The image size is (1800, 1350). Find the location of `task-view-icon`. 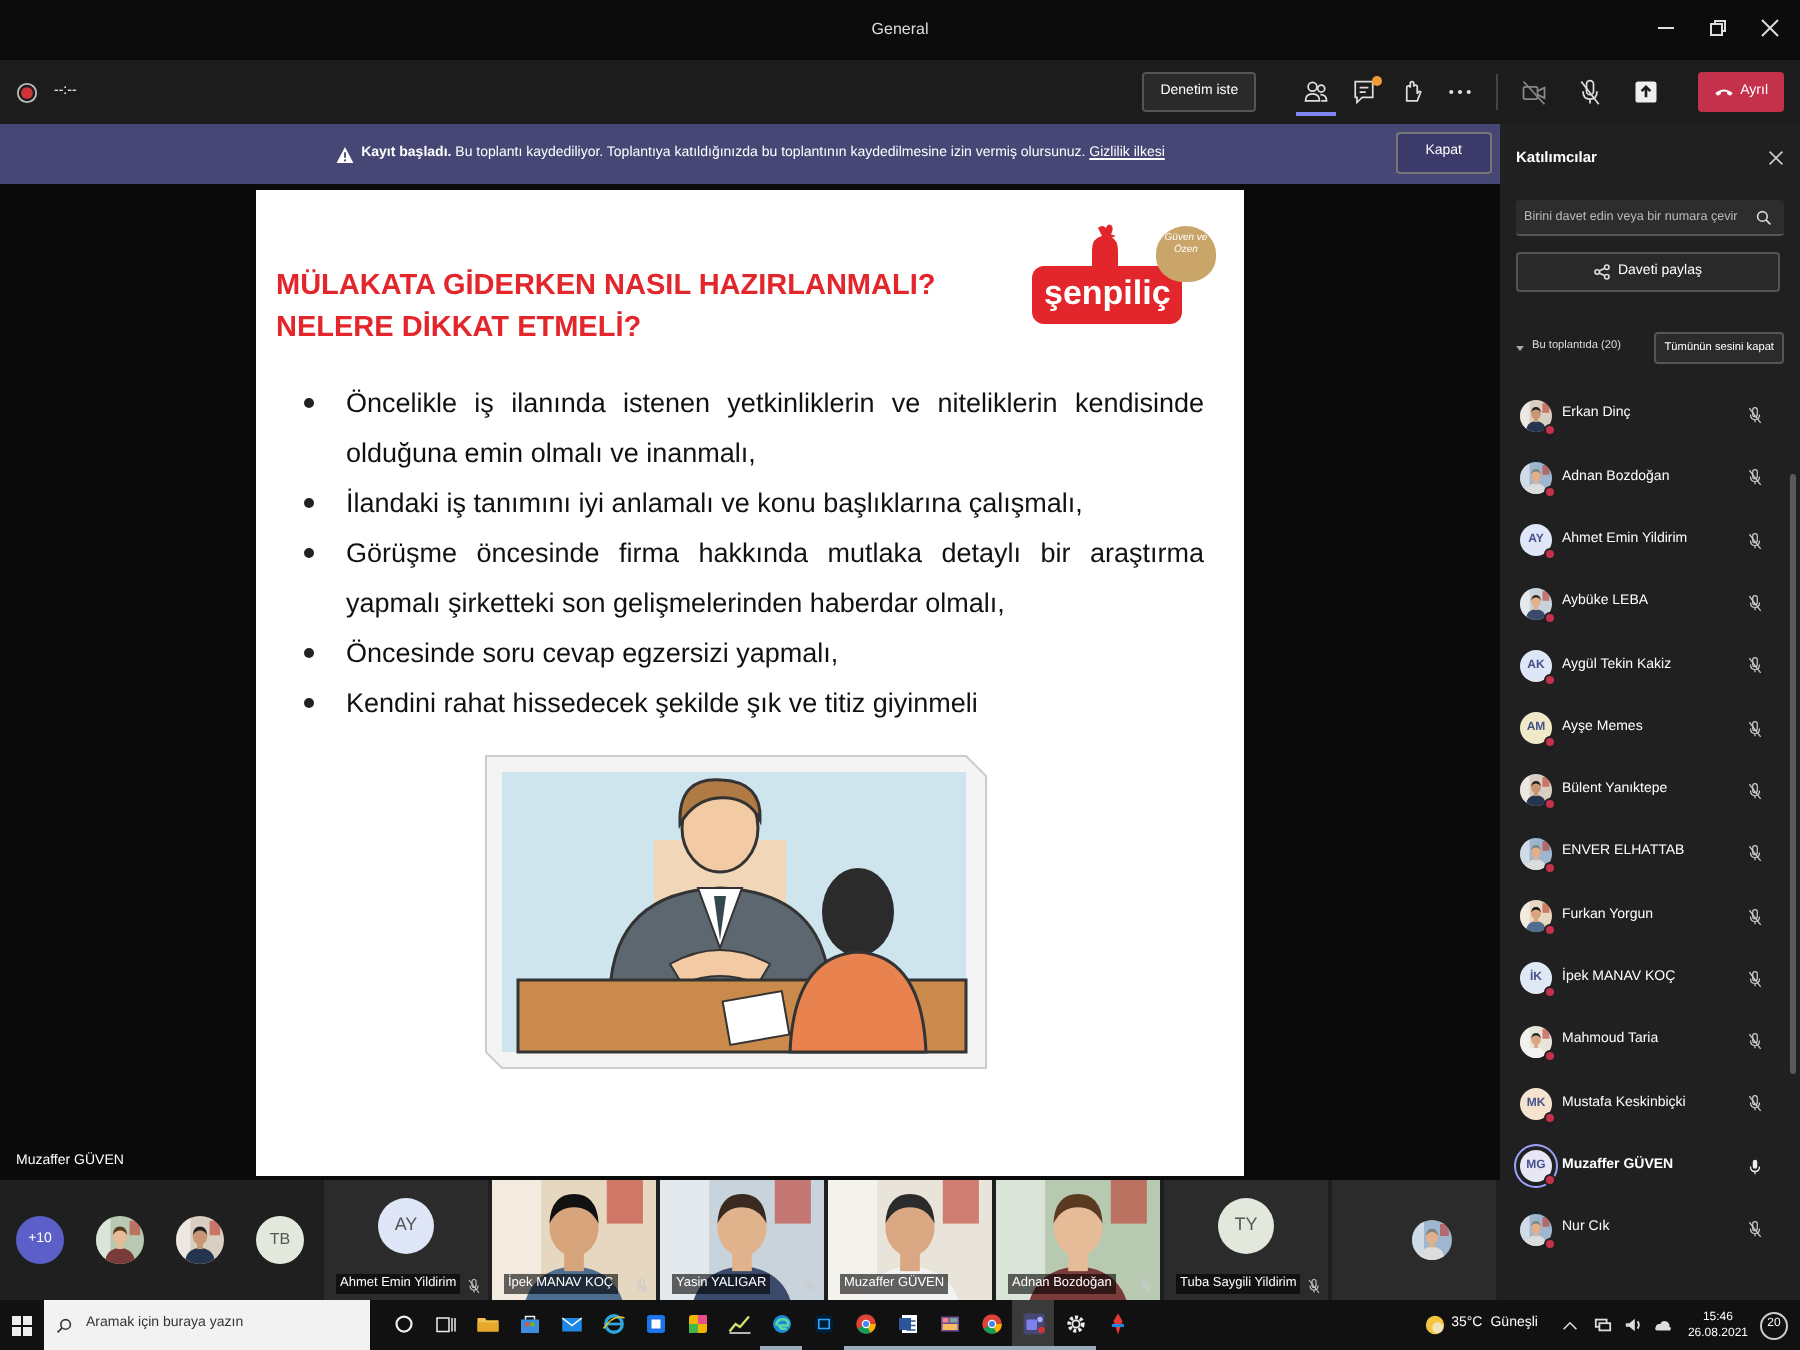

task-view-icon is located at coordinates (445, 1323).